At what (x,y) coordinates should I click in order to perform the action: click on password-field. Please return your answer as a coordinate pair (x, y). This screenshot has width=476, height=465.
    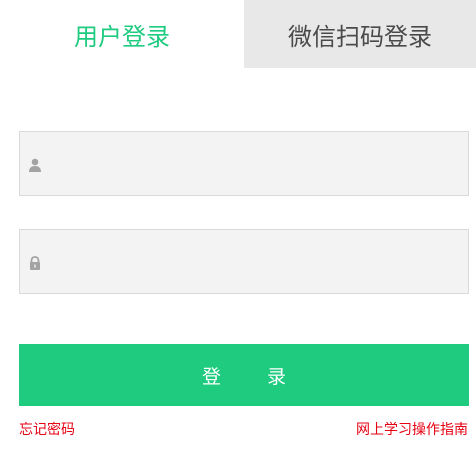
    Looking at the image, I should click on (244, 261).